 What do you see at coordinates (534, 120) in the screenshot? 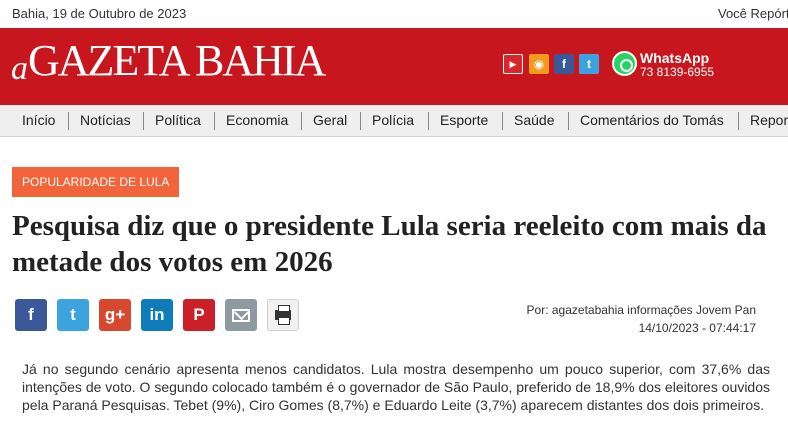
I see `nav-item-saude: Saúde` at bounding box center [534, 120].